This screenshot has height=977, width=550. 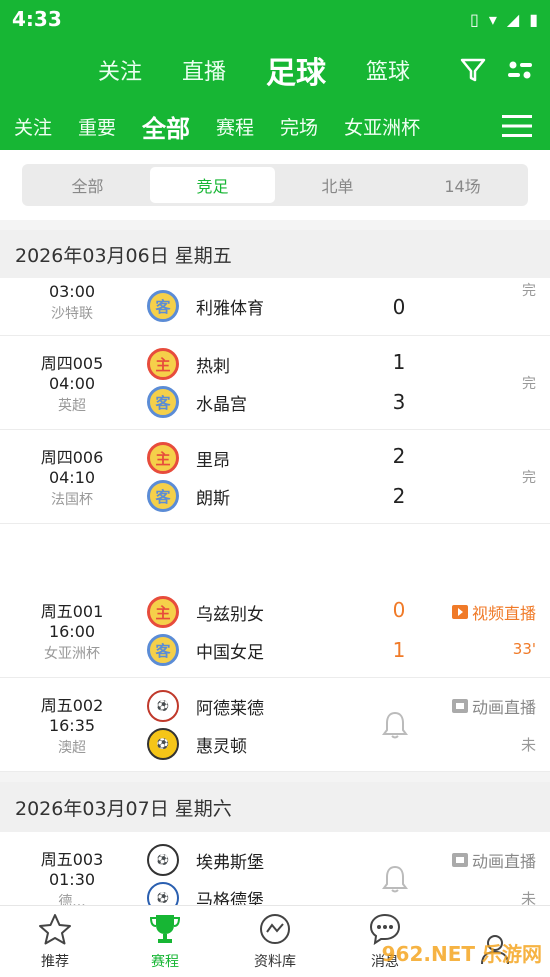 What do you see at coordinates (275, 126) in the screenshot?
I see `sub-nav: 关注 重要 全部 赛程 完场 女亚洲杯` at bounding box center [275, 126].